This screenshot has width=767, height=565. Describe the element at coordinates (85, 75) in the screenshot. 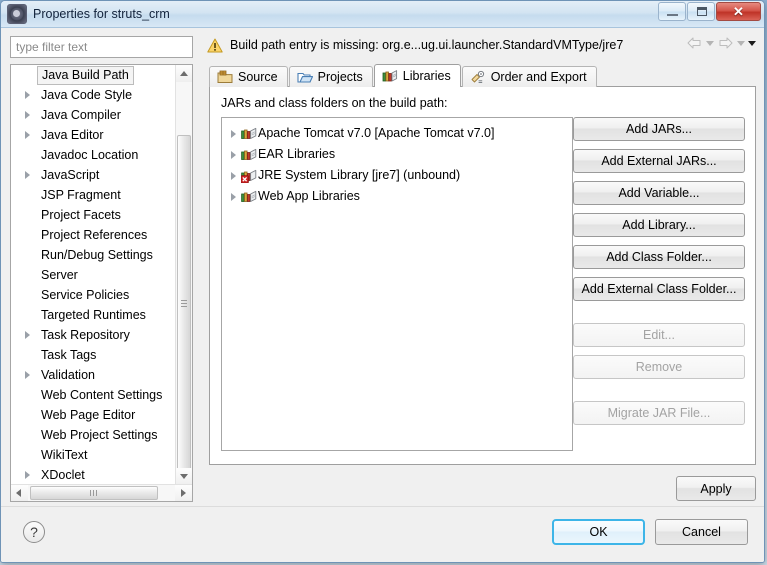

I see `sidebar-item-label: Java Build Path` at that location.